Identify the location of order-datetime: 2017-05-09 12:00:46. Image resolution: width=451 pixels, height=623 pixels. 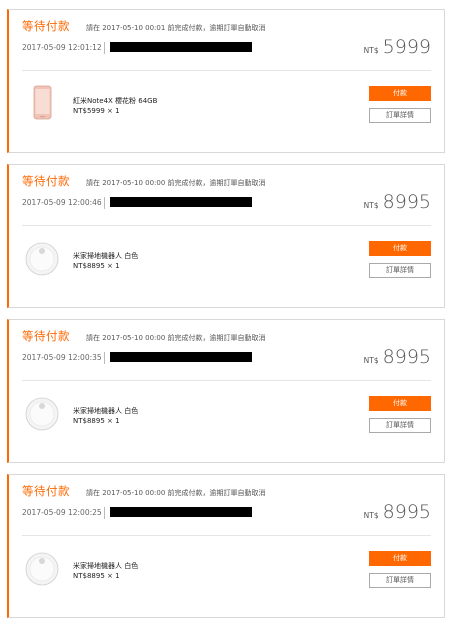
(62, 202).